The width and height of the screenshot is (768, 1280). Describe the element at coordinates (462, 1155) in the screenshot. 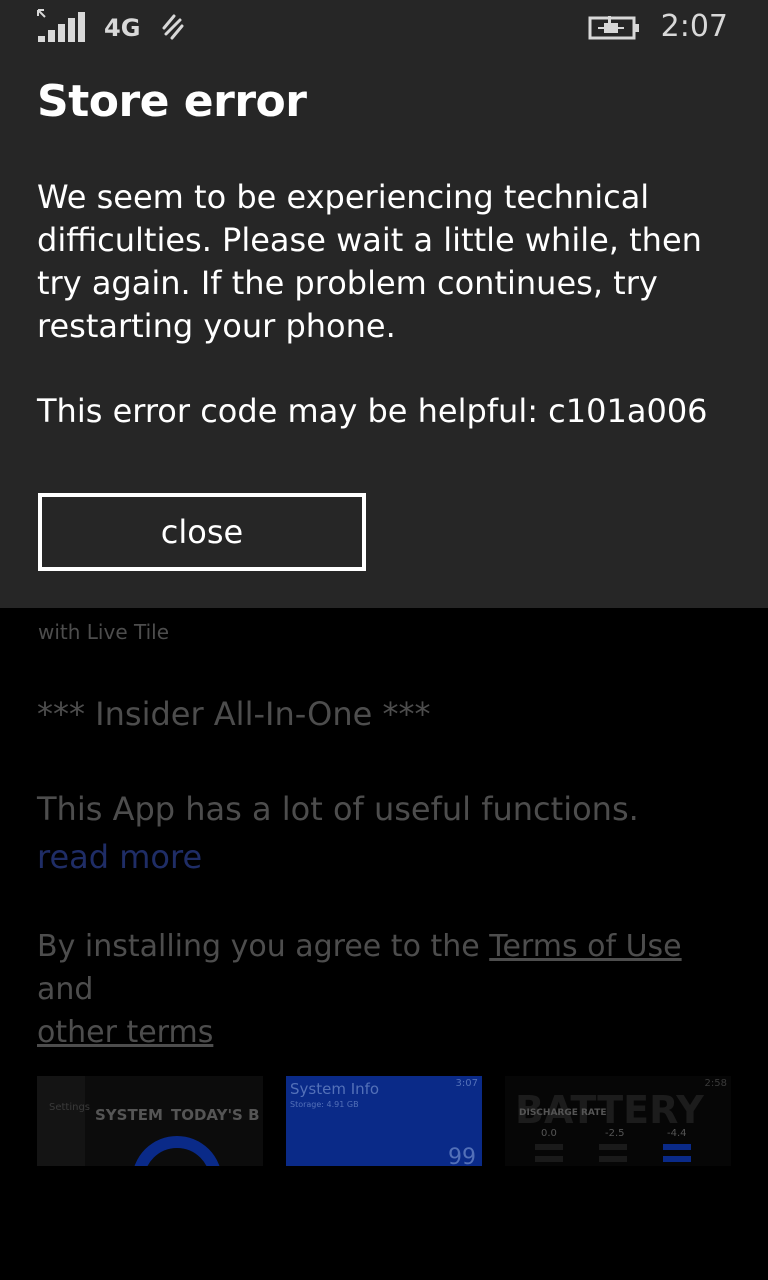

I see `screenshot-value: 99` at that location.